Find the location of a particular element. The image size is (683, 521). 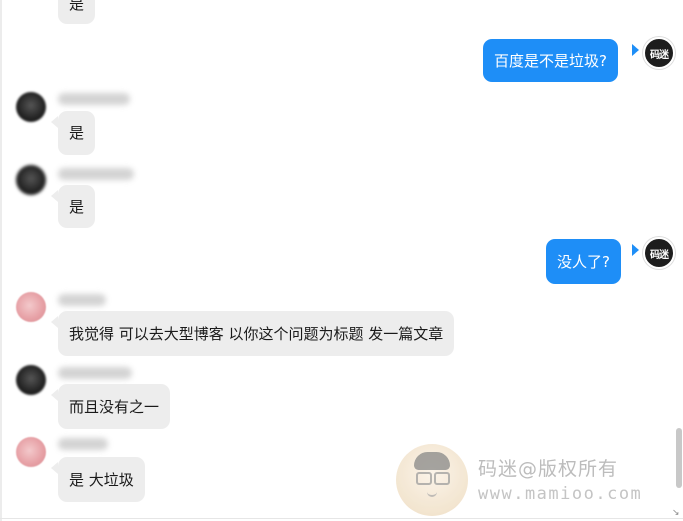

message-bubble-incoming: 是 大垃圾 is located at coordinates (101, 479).